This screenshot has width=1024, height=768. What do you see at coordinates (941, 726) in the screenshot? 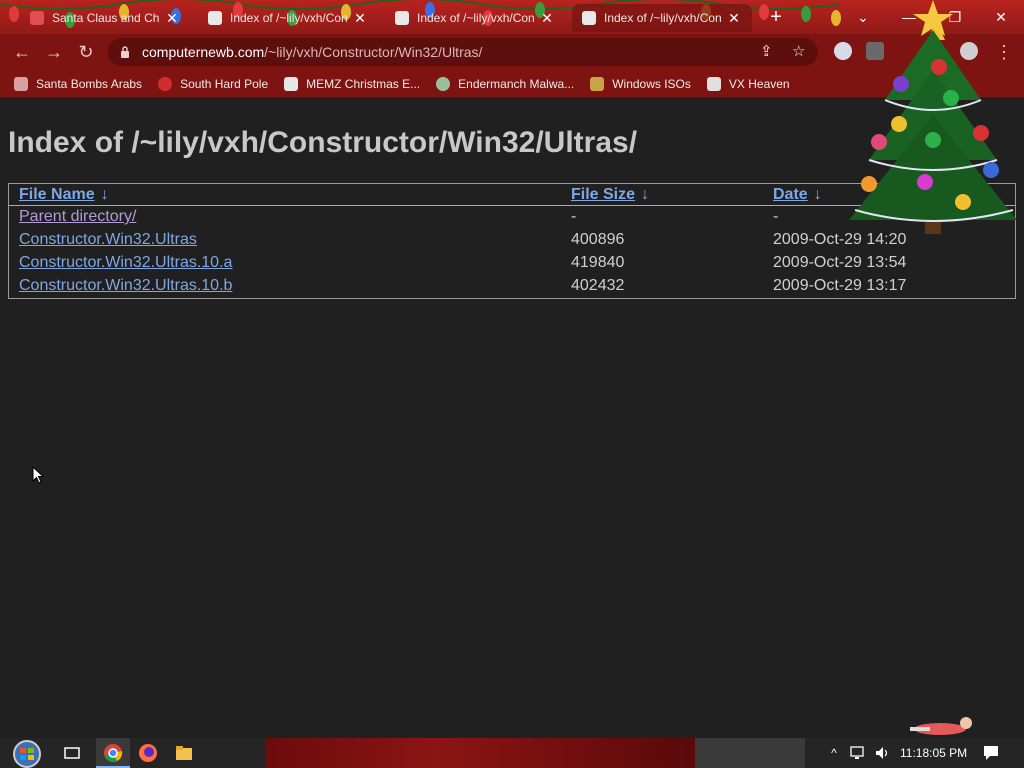
I see `desktop-mascot-decoration` at bounding box center [941, 726].